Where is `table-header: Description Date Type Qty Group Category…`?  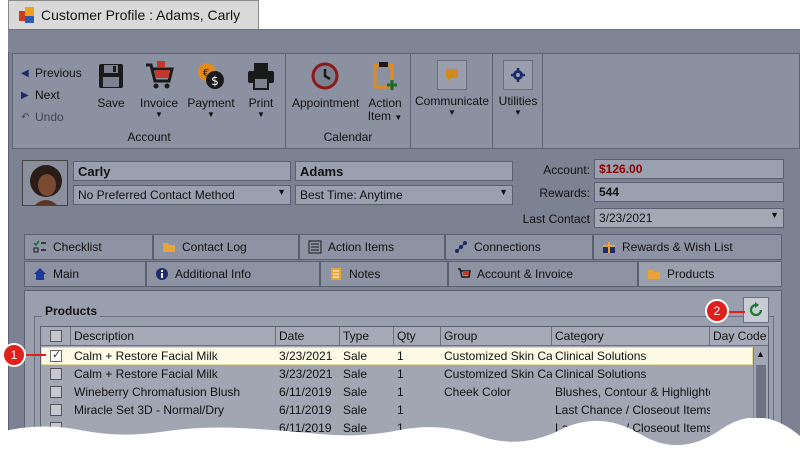
table-header: Description Date Type Qty Group Category… is located at coordinates (404, 336).